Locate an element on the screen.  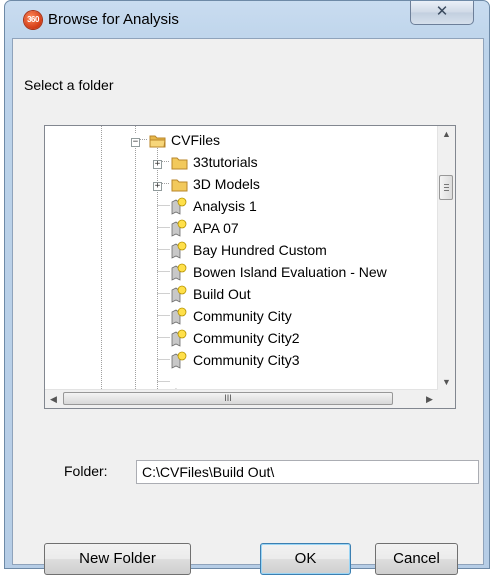
tree-node-analysis: Analysis 1 is located at coordinates (242, 206).